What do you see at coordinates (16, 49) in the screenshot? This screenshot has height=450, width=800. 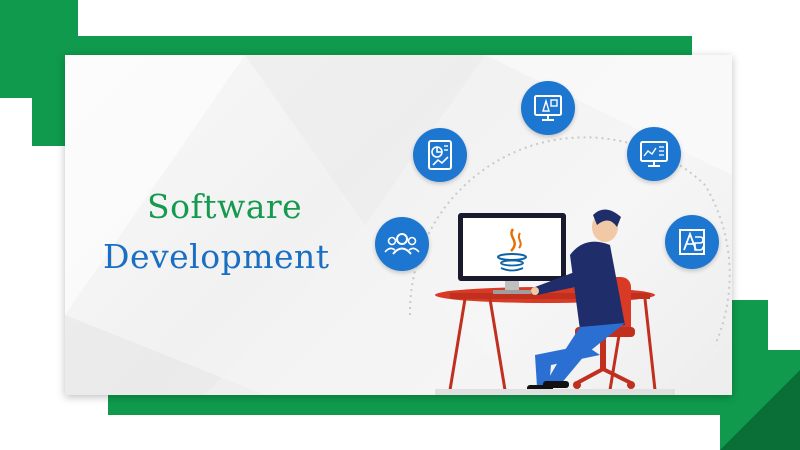 I see `frame-top-left-side` at bounding box center [16, 49].